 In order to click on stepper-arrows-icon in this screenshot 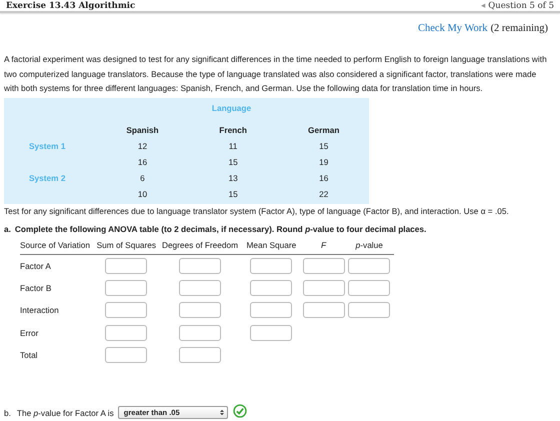, I will do `click(222, 412)`.